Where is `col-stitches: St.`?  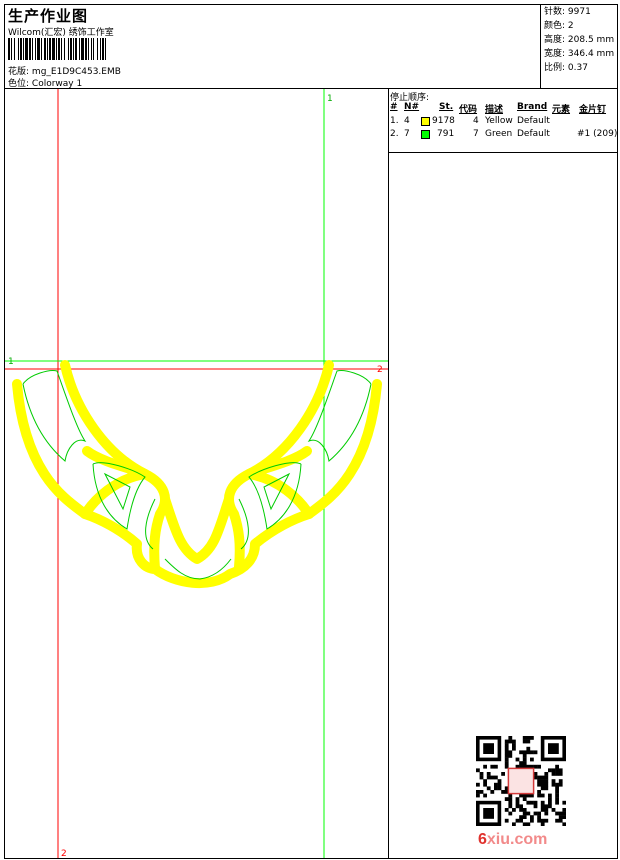
col-stitches: St. is located at coordinates (446, 107).